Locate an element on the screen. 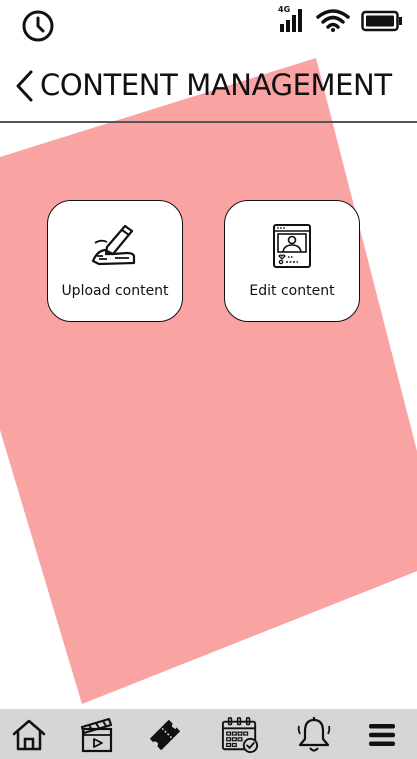 The width and height of the screenshot is (417, 759). nav-notifications is located at coordinates (314, 735).